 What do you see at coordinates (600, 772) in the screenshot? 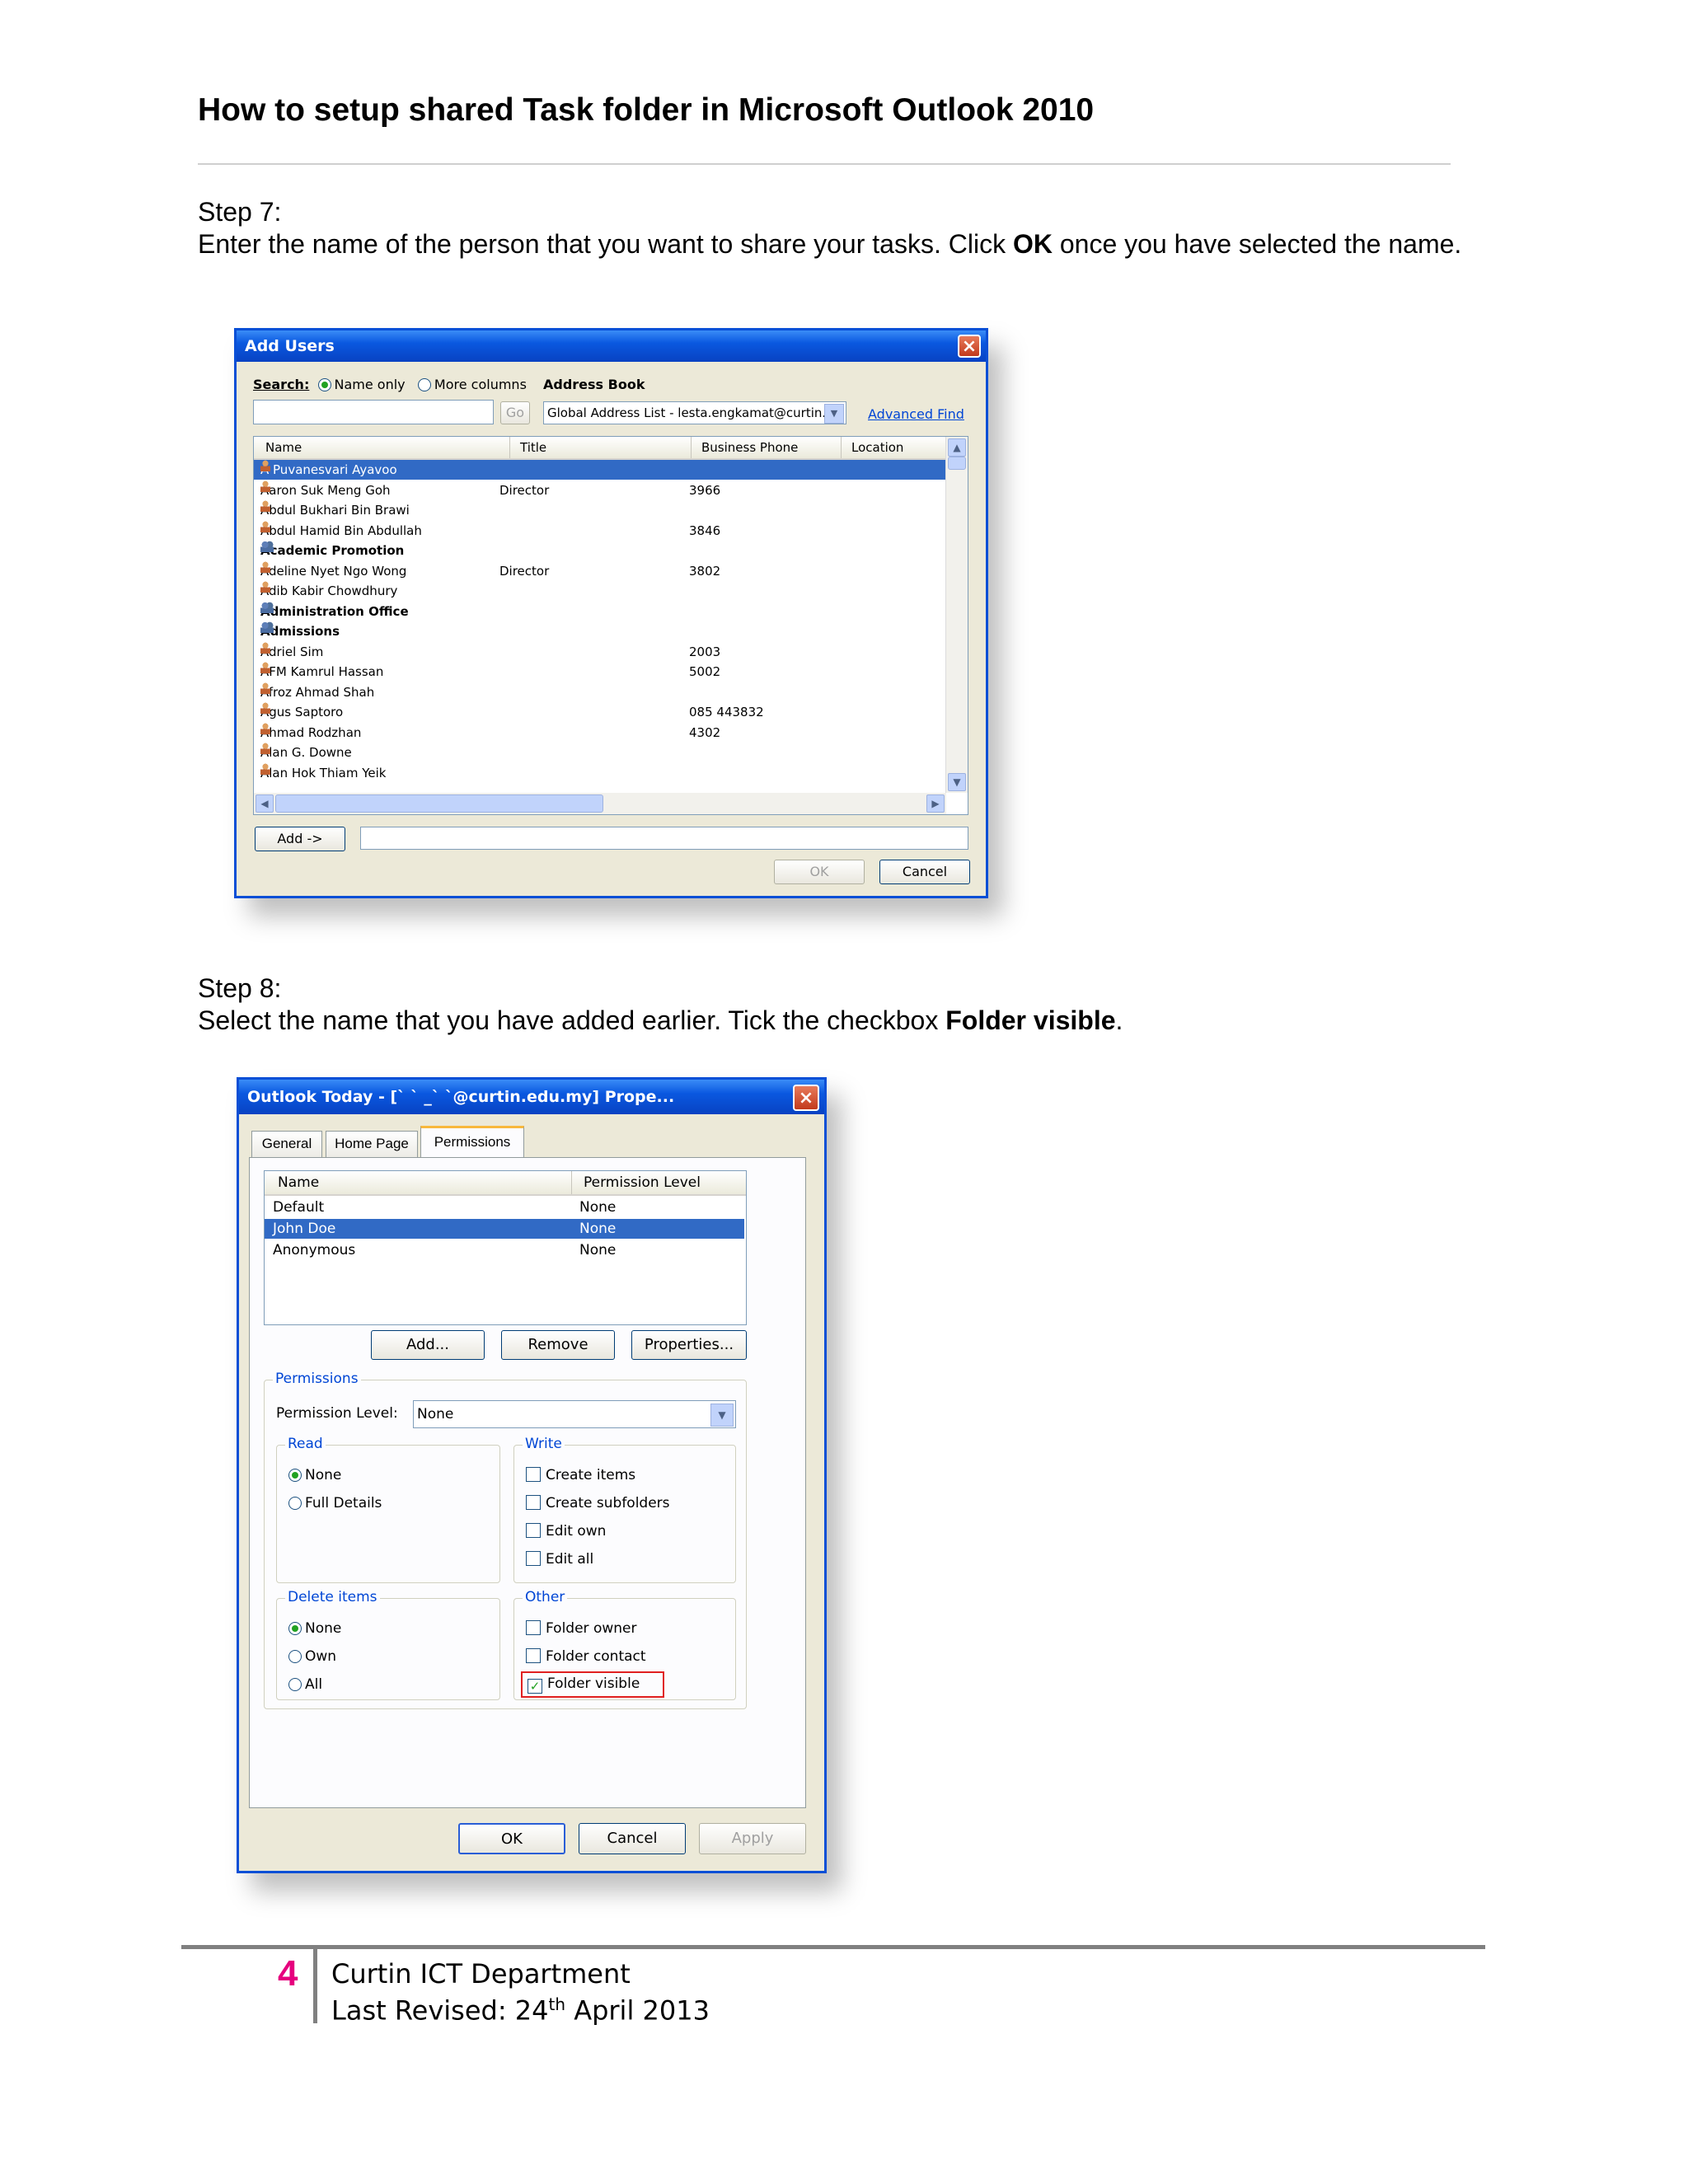
I see `address-list-item: Alan Hok Thiam Yeik` at bounding box center [600, 772].